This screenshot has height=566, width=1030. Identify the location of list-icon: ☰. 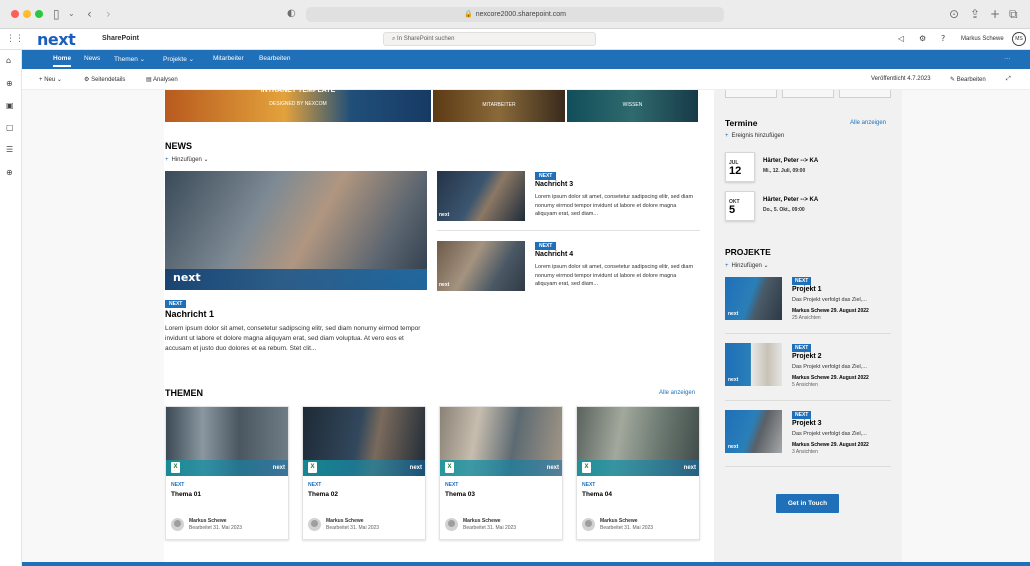
(9, 149).